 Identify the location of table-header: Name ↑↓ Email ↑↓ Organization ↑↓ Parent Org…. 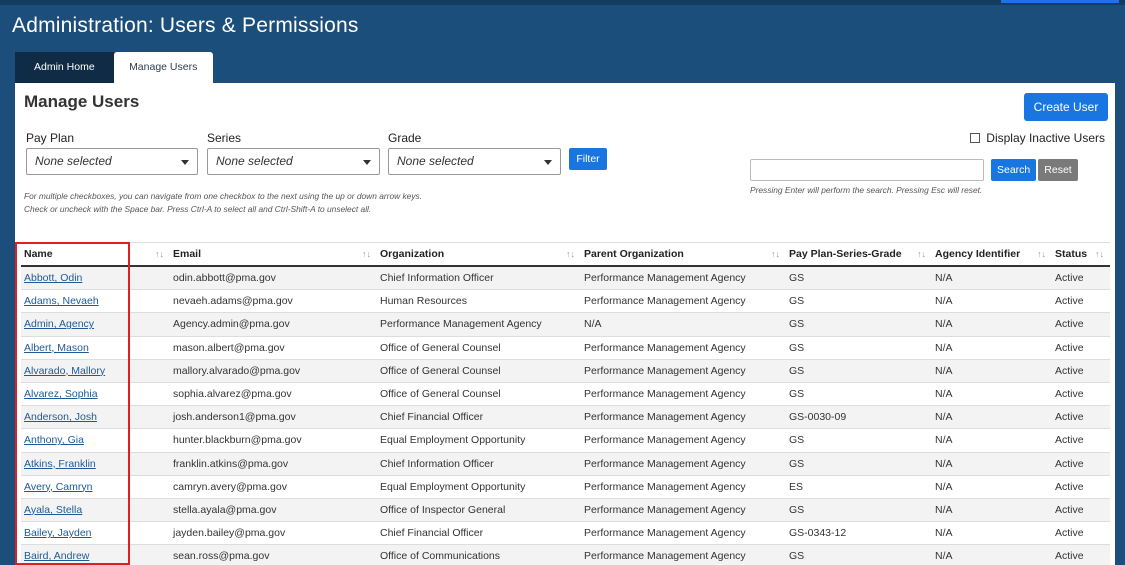
(565, 254).